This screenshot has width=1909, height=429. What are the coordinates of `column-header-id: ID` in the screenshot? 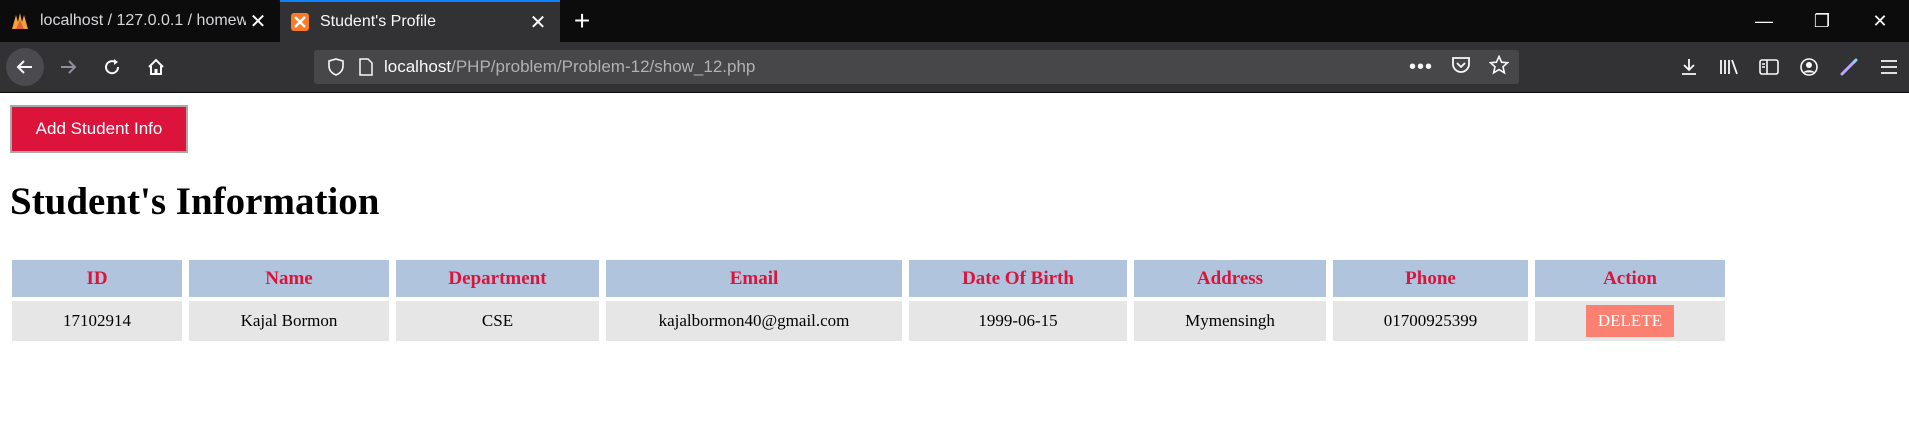 It's located at (97, 278).